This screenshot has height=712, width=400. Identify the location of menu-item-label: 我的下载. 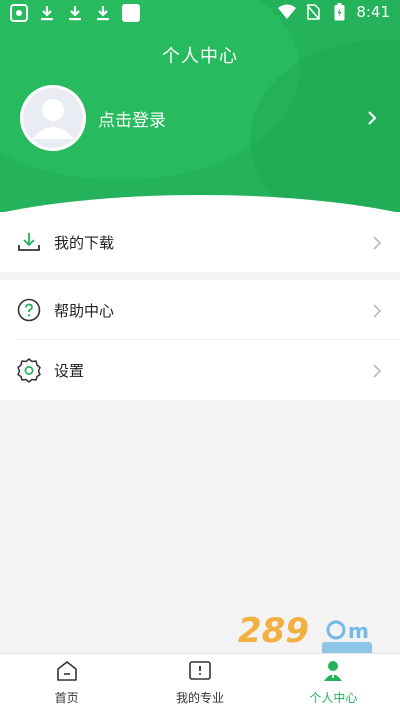
(84, 242).